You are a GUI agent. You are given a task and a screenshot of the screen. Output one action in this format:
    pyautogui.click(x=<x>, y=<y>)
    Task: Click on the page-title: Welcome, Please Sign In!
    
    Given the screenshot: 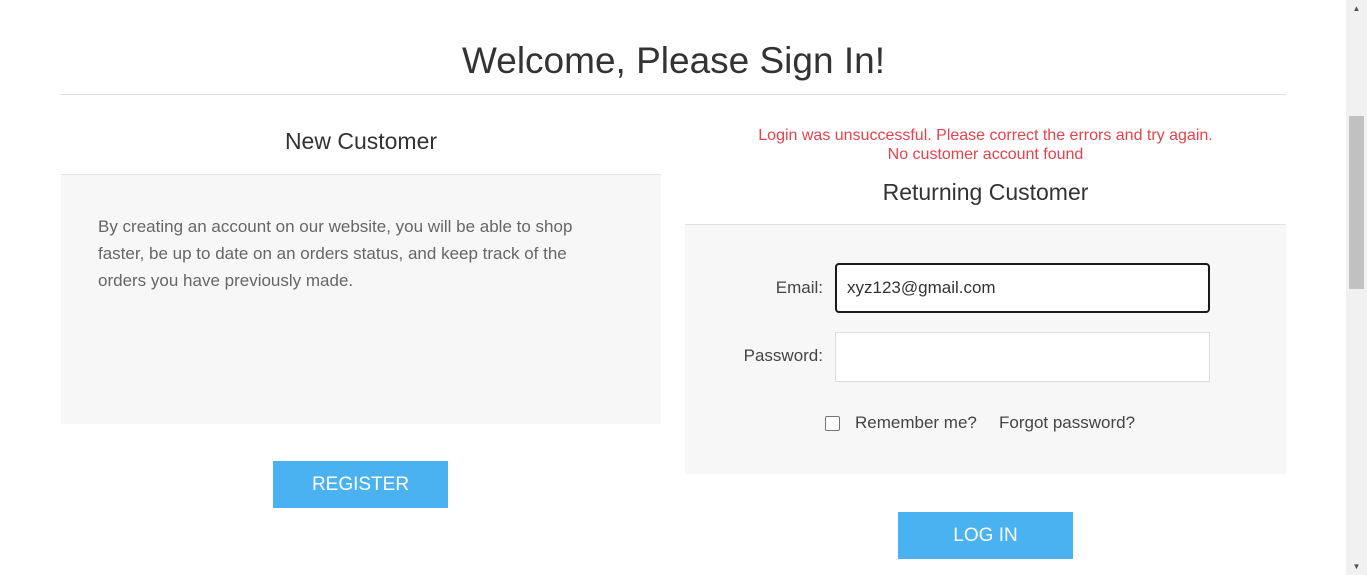 What is the action you would take?
    pyautogui.click(x=673, y=60)
    